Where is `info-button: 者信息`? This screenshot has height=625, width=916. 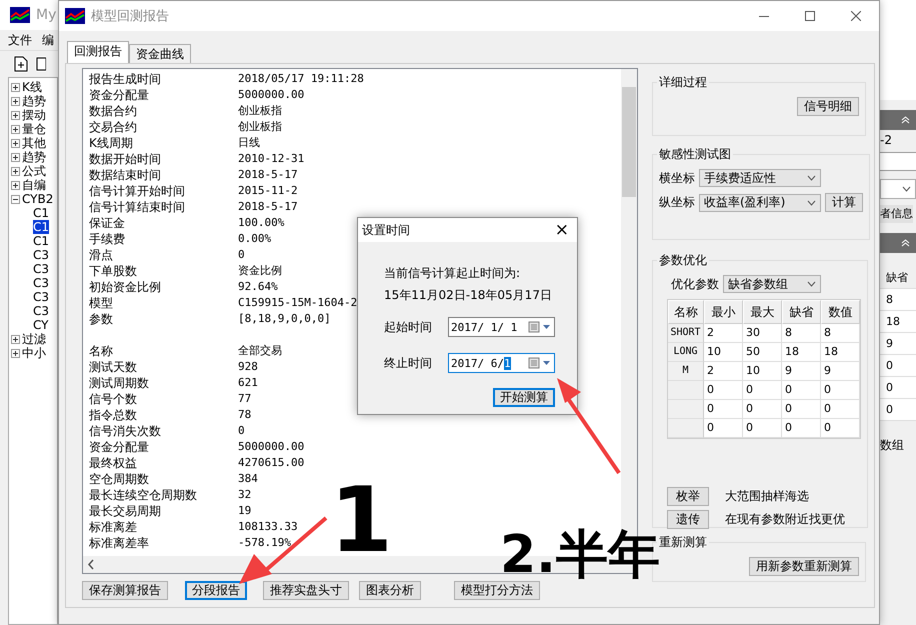
info-button: 者信息 is located at coordinates (896, 214).